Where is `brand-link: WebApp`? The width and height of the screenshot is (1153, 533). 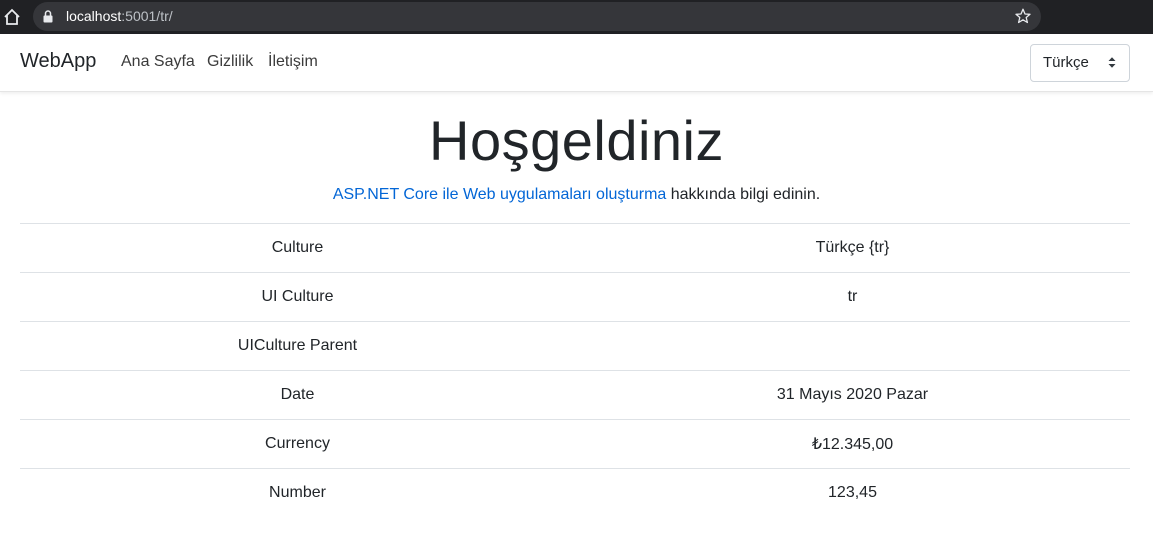 brand-link: WebApp is located at coordinates (58, 61).